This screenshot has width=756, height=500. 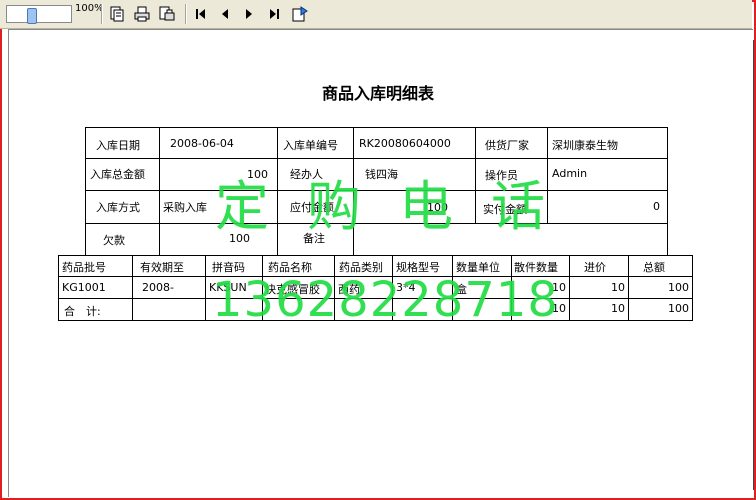 I want to click on prev-page-button, so click(x=225, y=14).